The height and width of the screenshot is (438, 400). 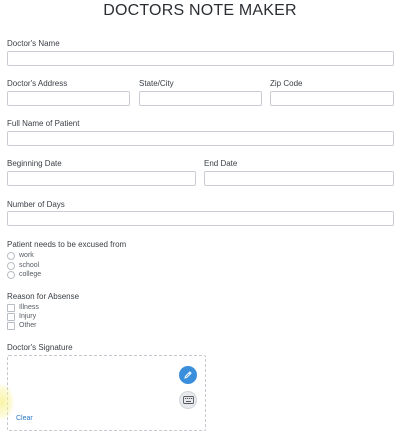 I want to click on zip-code-label: Zip Code, so click(x=286, y=83).